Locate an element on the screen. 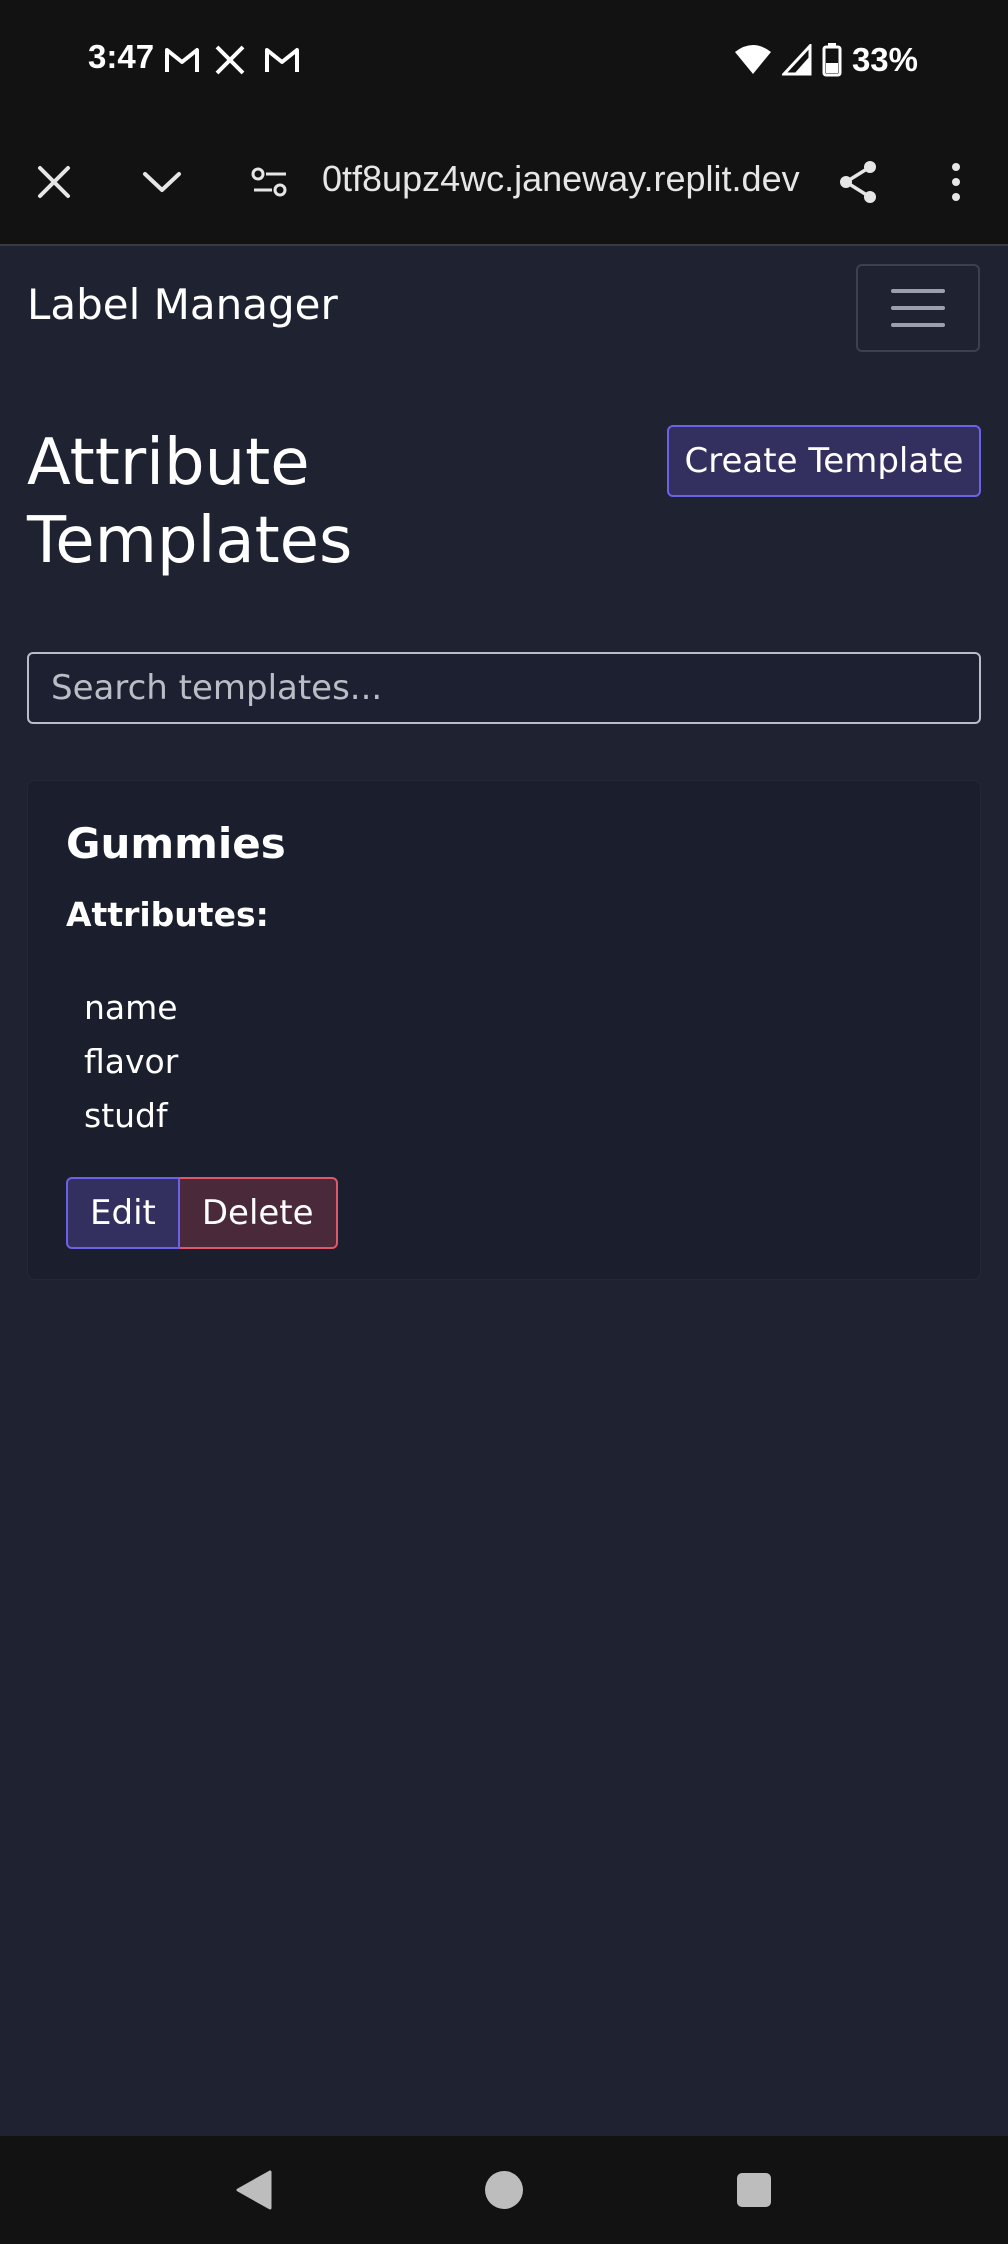  cellular-signal-icon is located at coordinates (796, 60).